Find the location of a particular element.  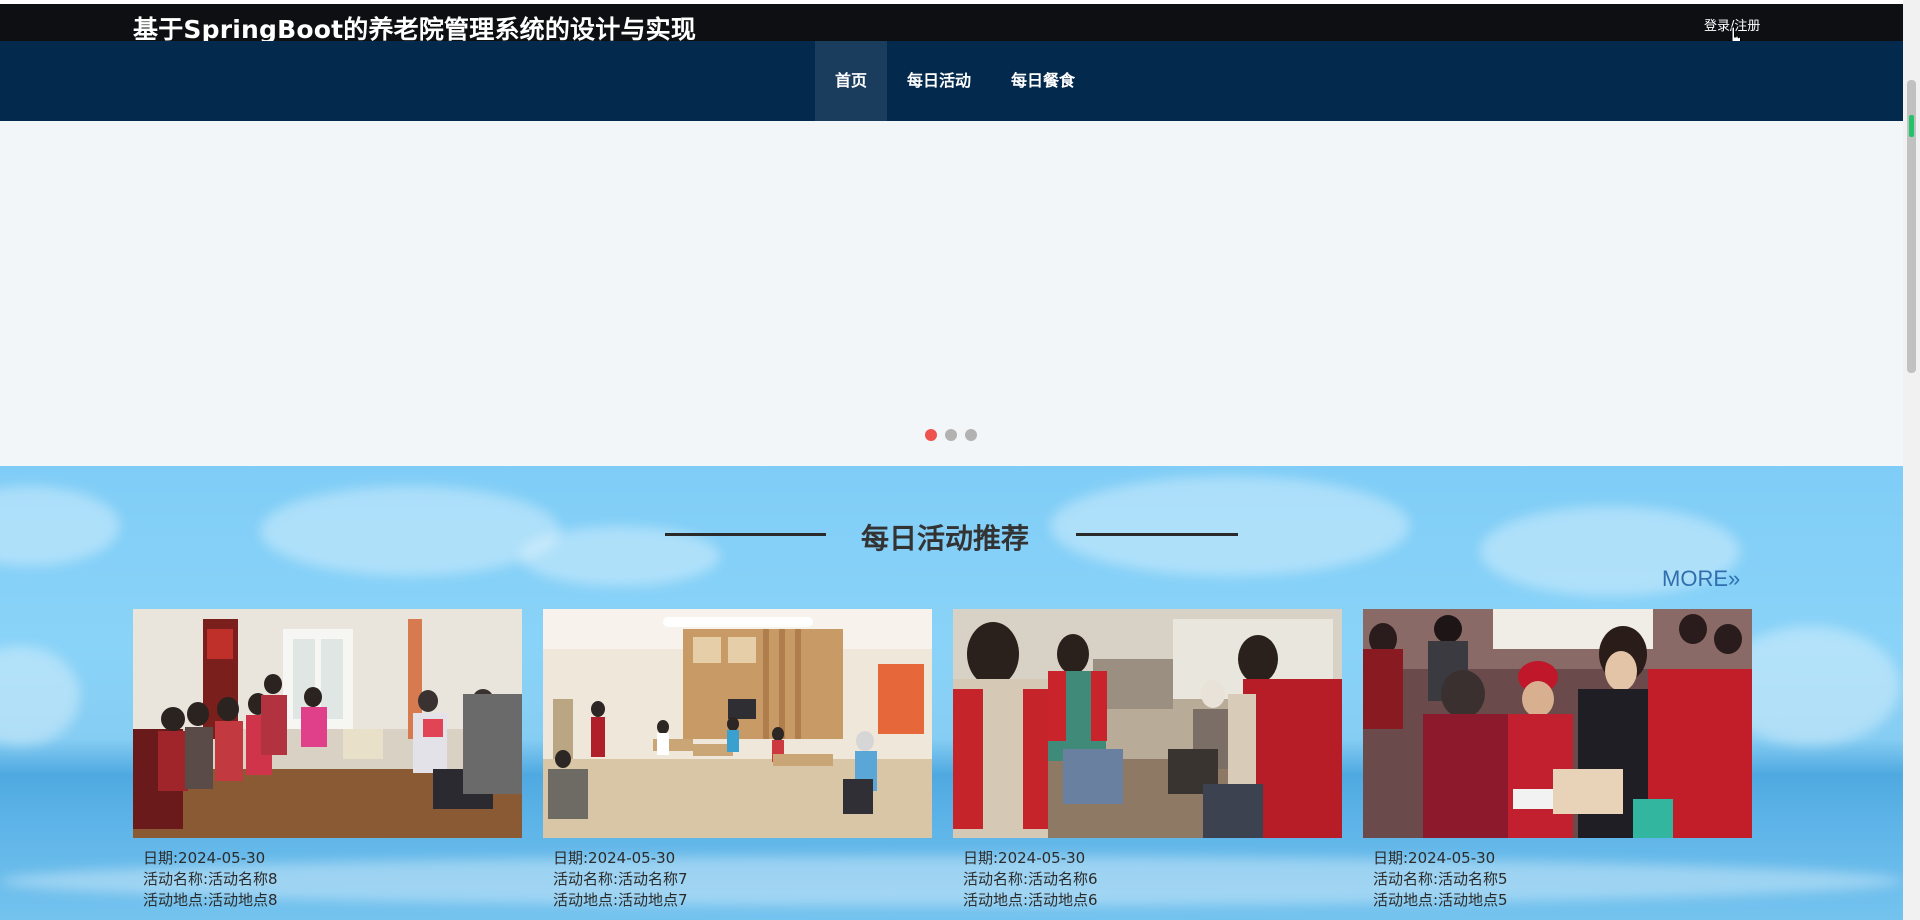

nav-item-1: 每日活动 is located at coordinates (939, 81).